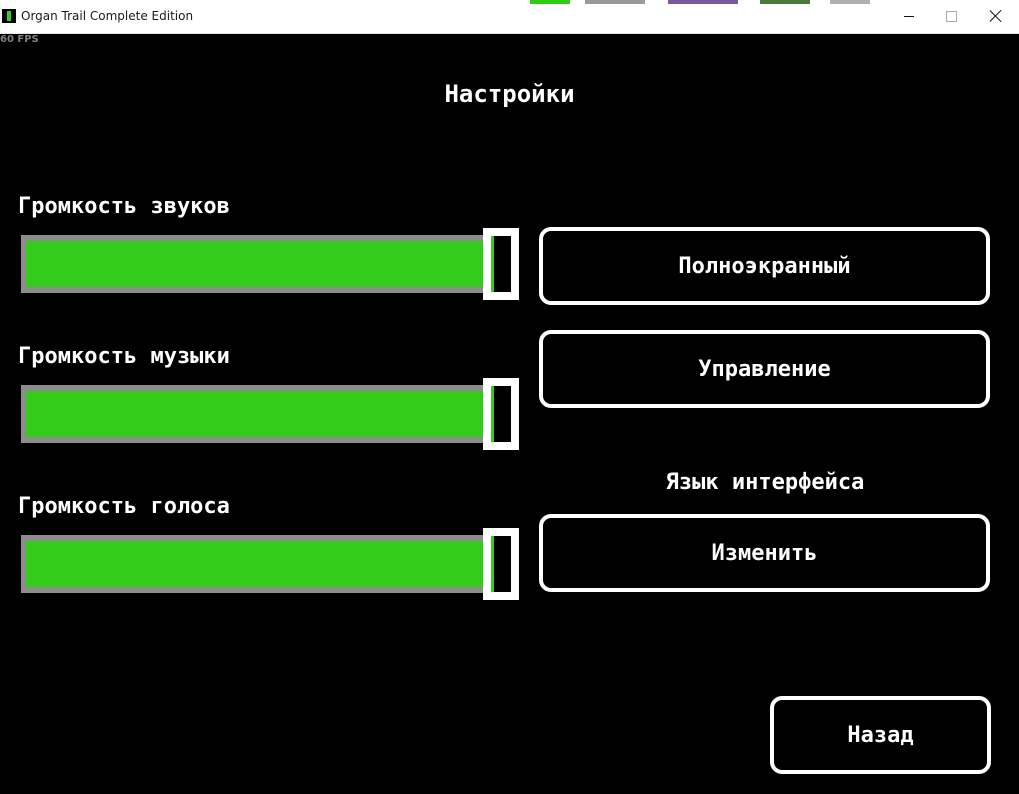 The image size is (1019, 794). I want to click on back-button: Назад, so click(880, 735).